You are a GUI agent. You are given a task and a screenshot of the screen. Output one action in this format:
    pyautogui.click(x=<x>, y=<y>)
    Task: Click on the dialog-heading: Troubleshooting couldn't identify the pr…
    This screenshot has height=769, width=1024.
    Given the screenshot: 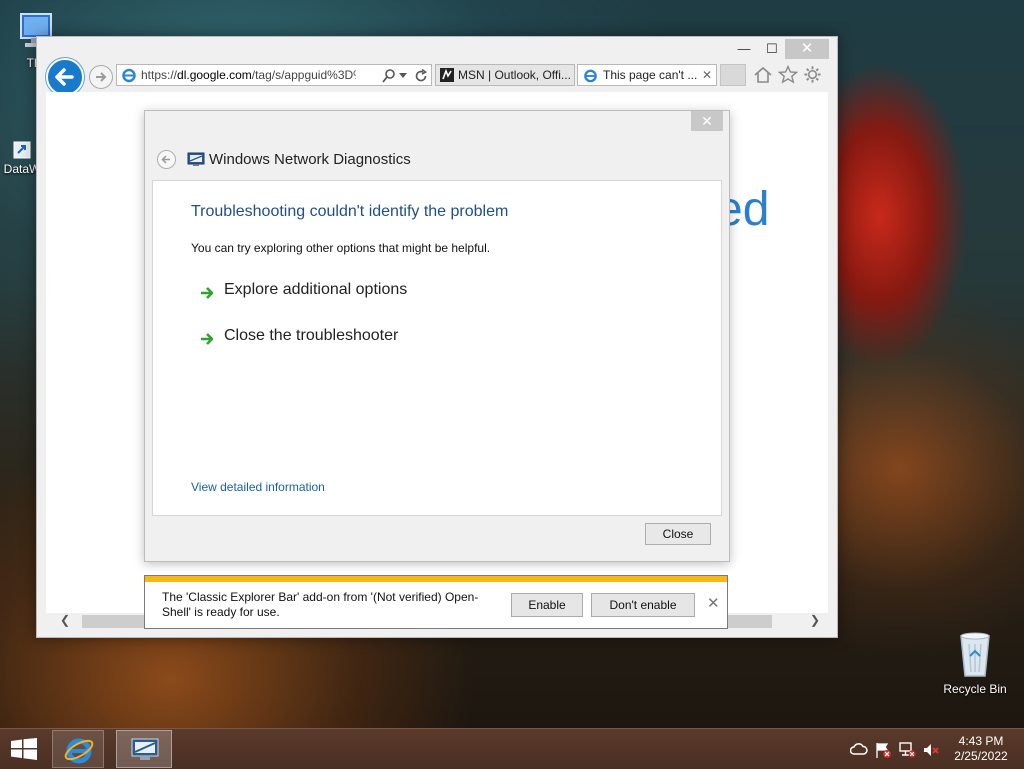 What is the action you would take?
    pyautogui.click(x=350, y=211)
    